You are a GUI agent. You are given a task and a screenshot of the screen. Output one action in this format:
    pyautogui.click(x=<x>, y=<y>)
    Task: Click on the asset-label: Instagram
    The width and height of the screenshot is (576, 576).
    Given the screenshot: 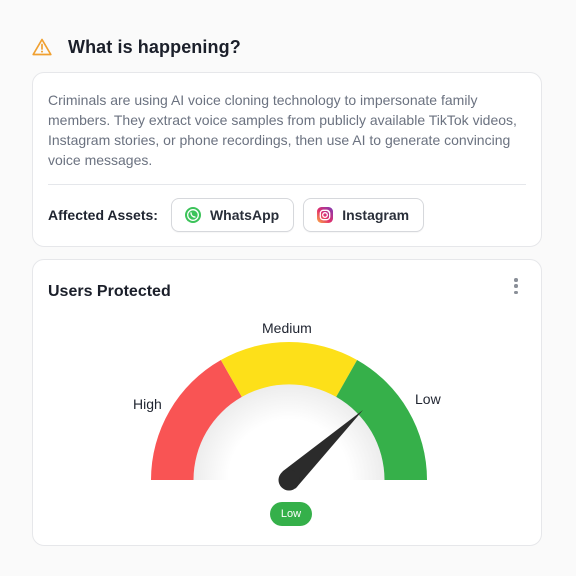 What is the action you would take?
    pyautogui.click(x=376, y=215)
    